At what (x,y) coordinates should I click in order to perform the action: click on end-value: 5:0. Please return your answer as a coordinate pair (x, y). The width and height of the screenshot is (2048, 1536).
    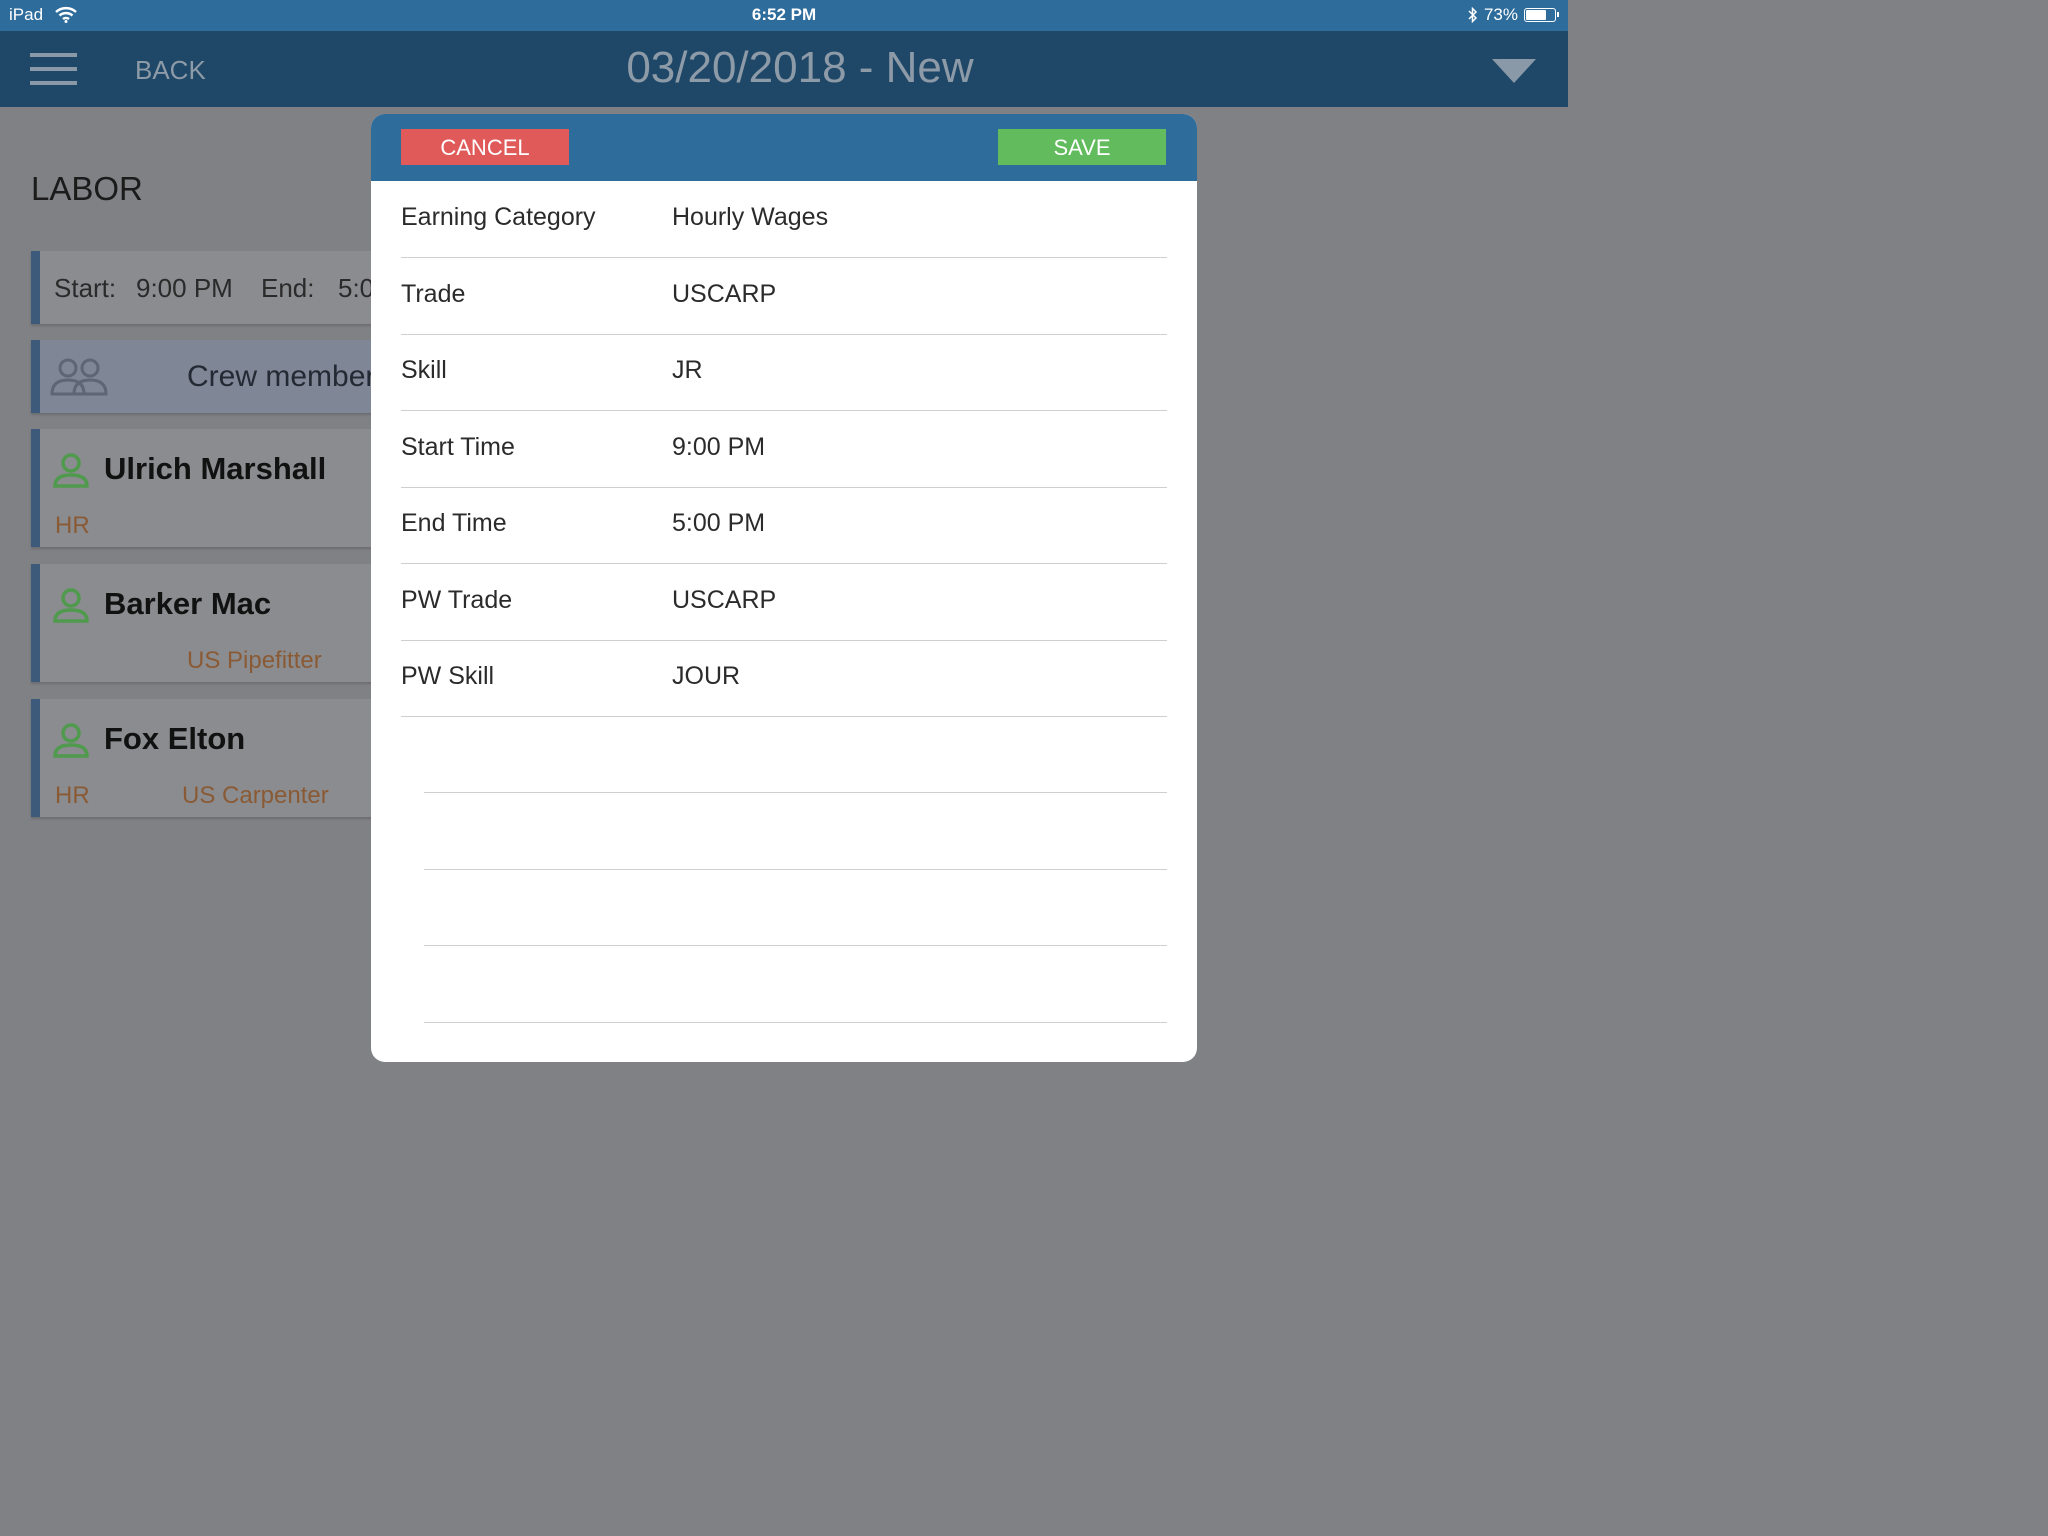
    Looking at the image, I should click on (356, 288).